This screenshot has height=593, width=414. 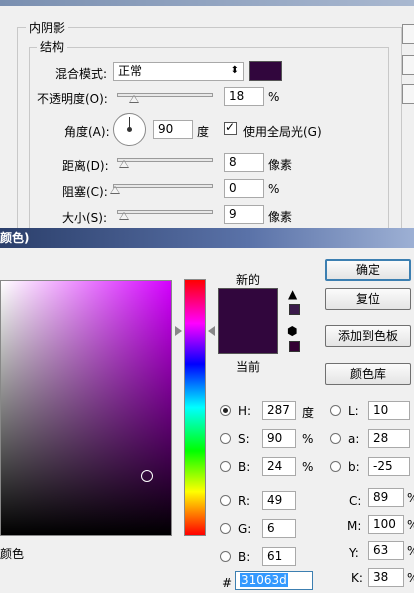 What do you see at coordinates (354, 467) in the screenshot?
I see `lab-b-label: b:` at bounding box center [354, 467].